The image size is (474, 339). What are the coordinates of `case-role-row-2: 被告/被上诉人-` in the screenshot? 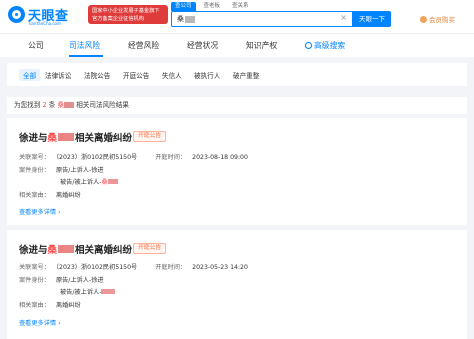 It's located at (88, 291).